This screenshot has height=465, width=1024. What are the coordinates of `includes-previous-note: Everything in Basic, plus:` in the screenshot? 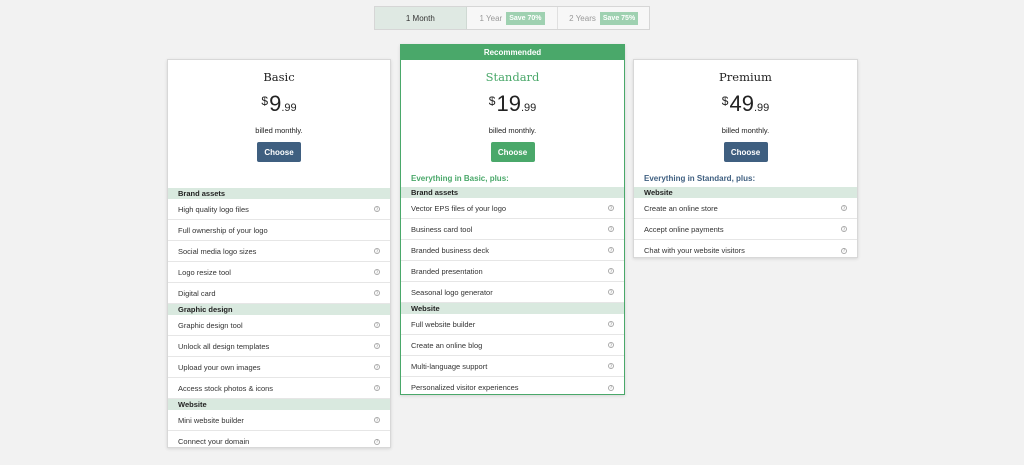 It's located at (460, 178).